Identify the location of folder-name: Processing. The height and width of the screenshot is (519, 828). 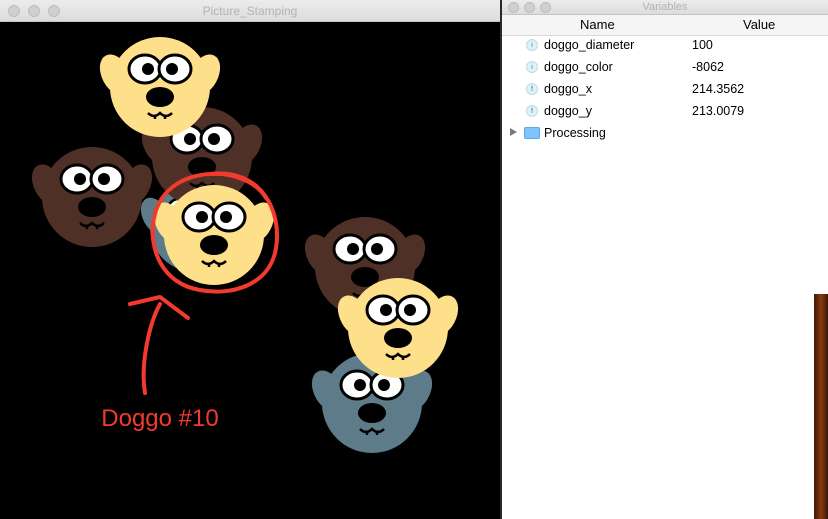
(575, 133).